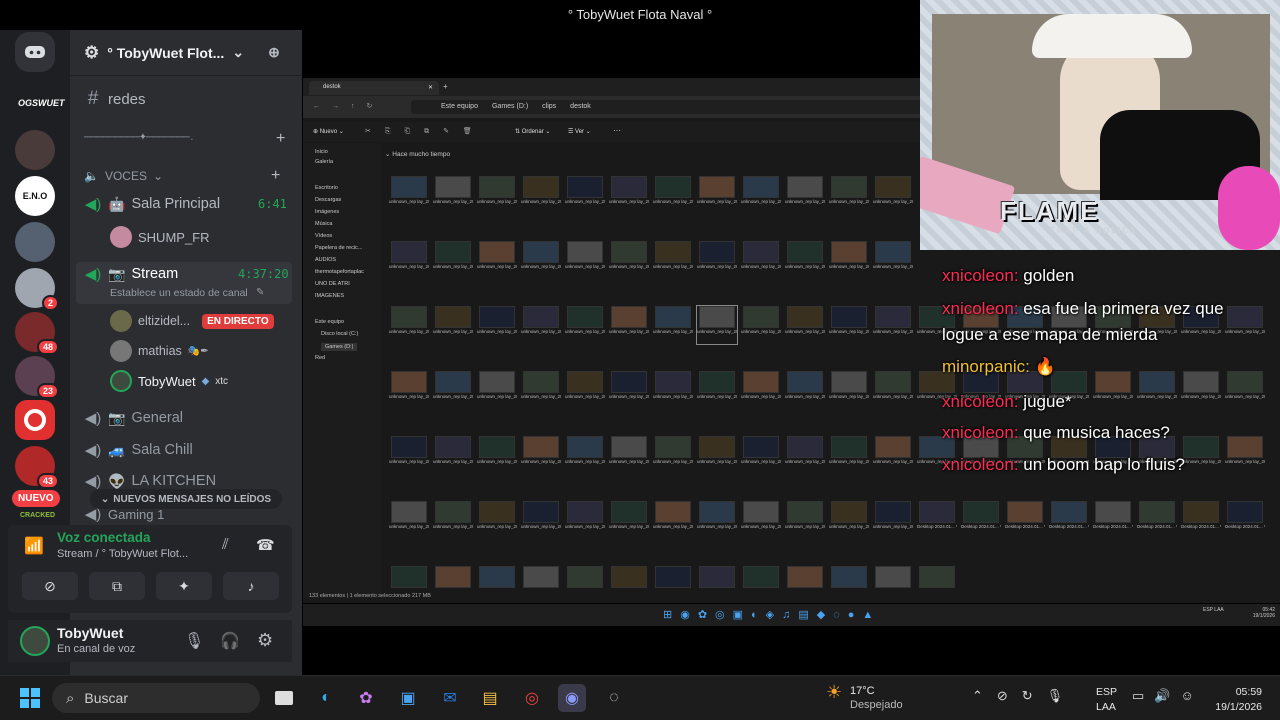  What do you see at coordinates (549, 108) in the screenshot?
I see `breadcrumb-item: clips` at bounding box center [549, 108].